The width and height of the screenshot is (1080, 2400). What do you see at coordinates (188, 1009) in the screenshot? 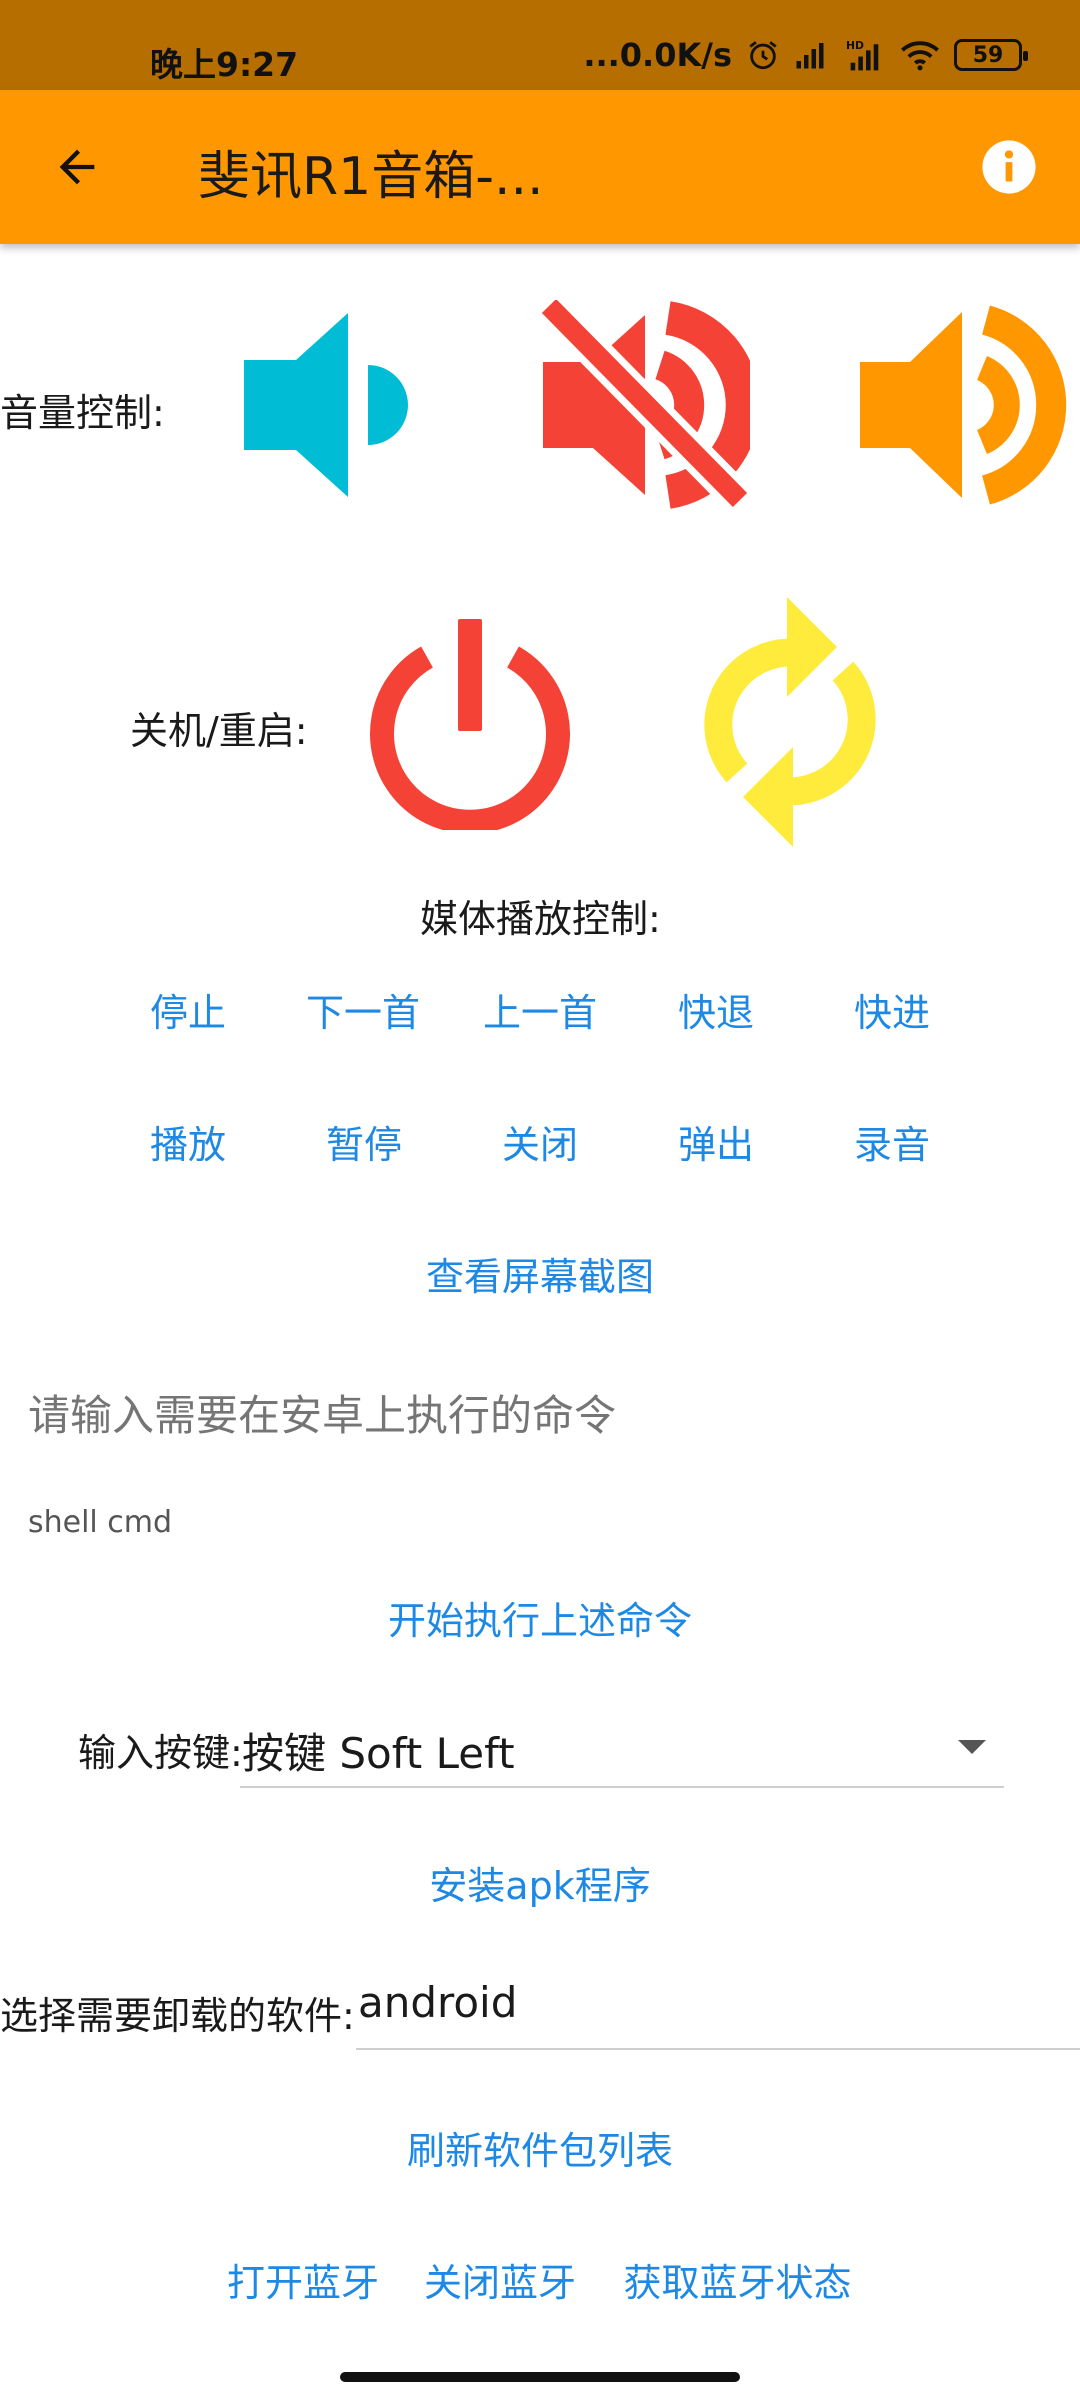
I see `stop-button: 停止` at bounding box center [188, 1009].